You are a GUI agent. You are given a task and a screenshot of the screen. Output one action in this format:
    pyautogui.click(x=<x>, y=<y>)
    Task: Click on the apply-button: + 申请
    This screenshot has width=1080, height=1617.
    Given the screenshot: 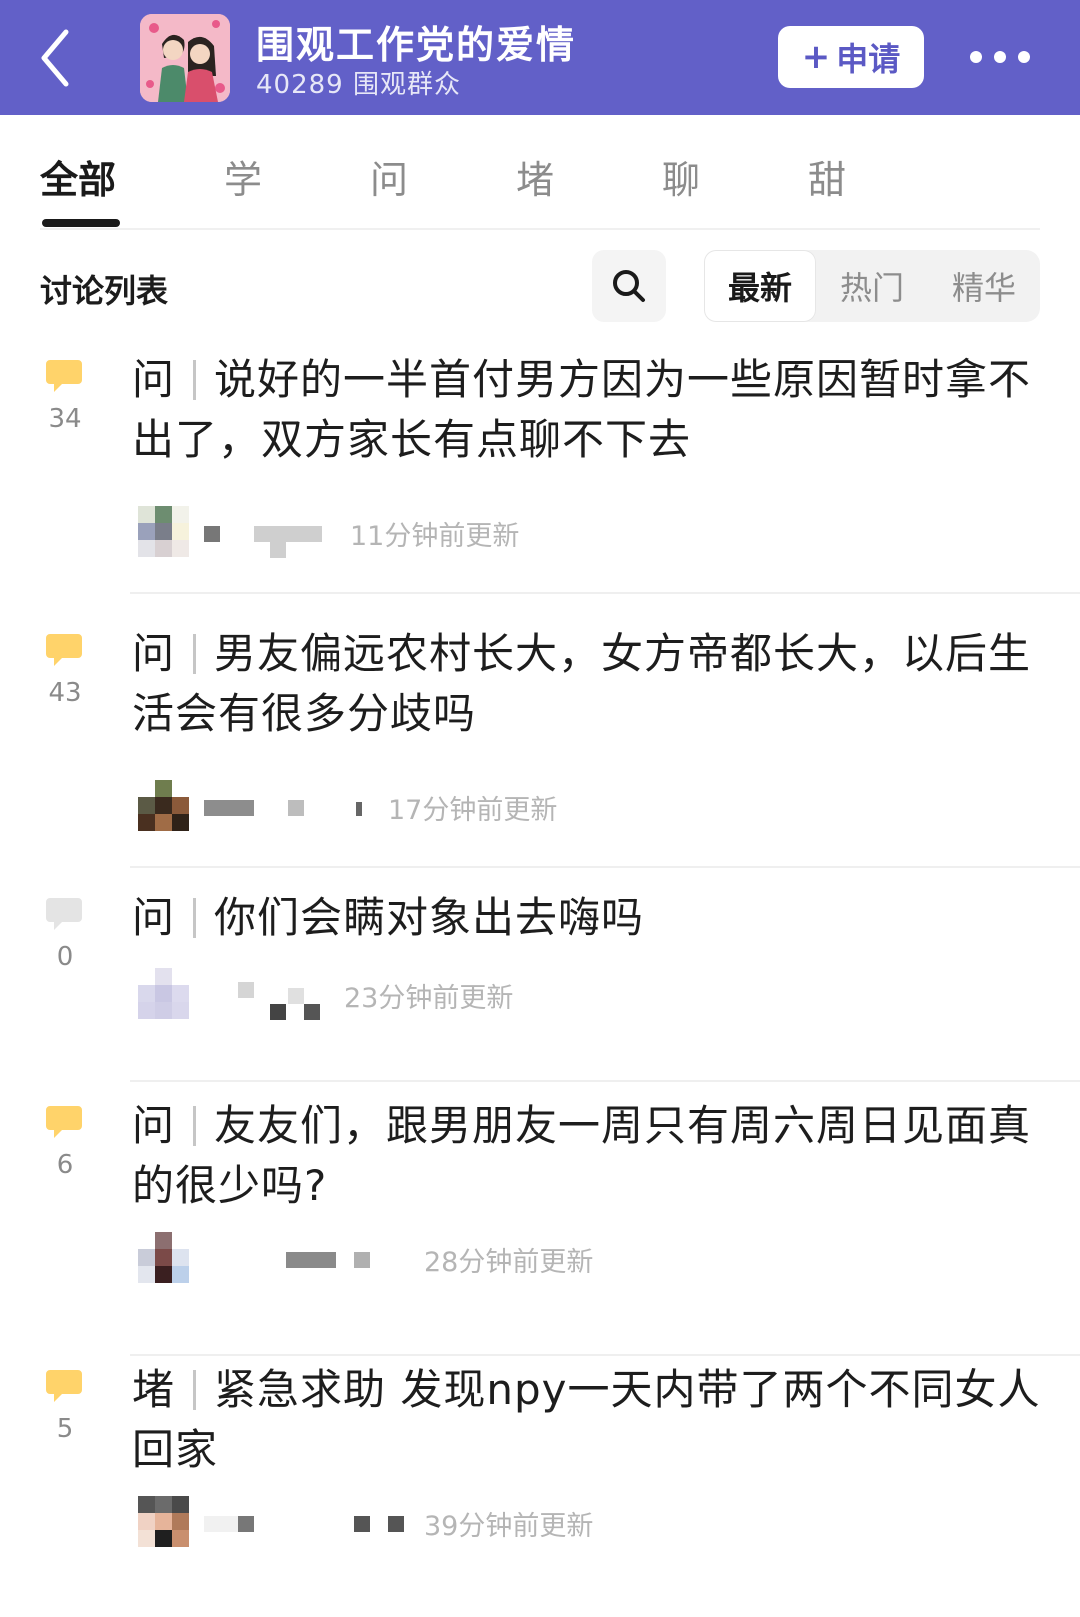 What is the action you would take?
    pyautogui.click(x=851, y=57)
    